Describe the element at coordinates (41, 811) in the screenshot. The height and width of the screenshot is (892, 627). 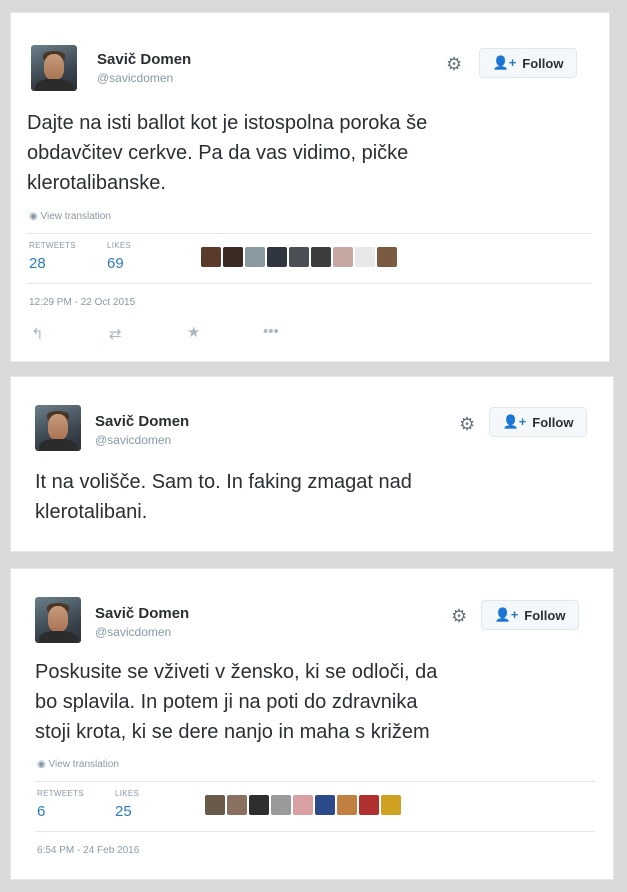
I see `retweets-count: 6` at that location.